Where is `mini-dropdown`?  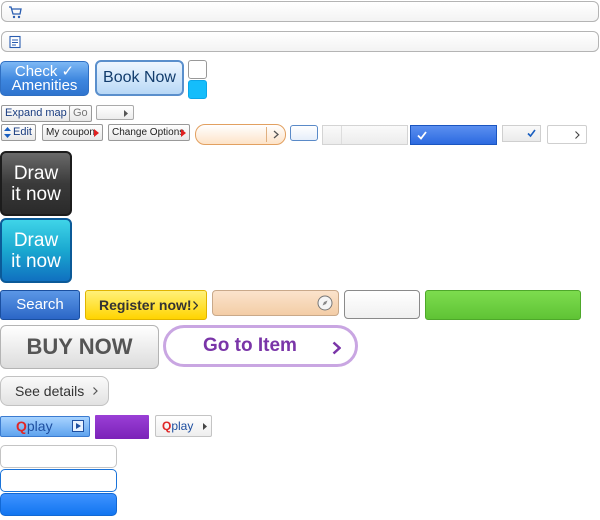 mini-dropdown is located at coordinates (115, 112).